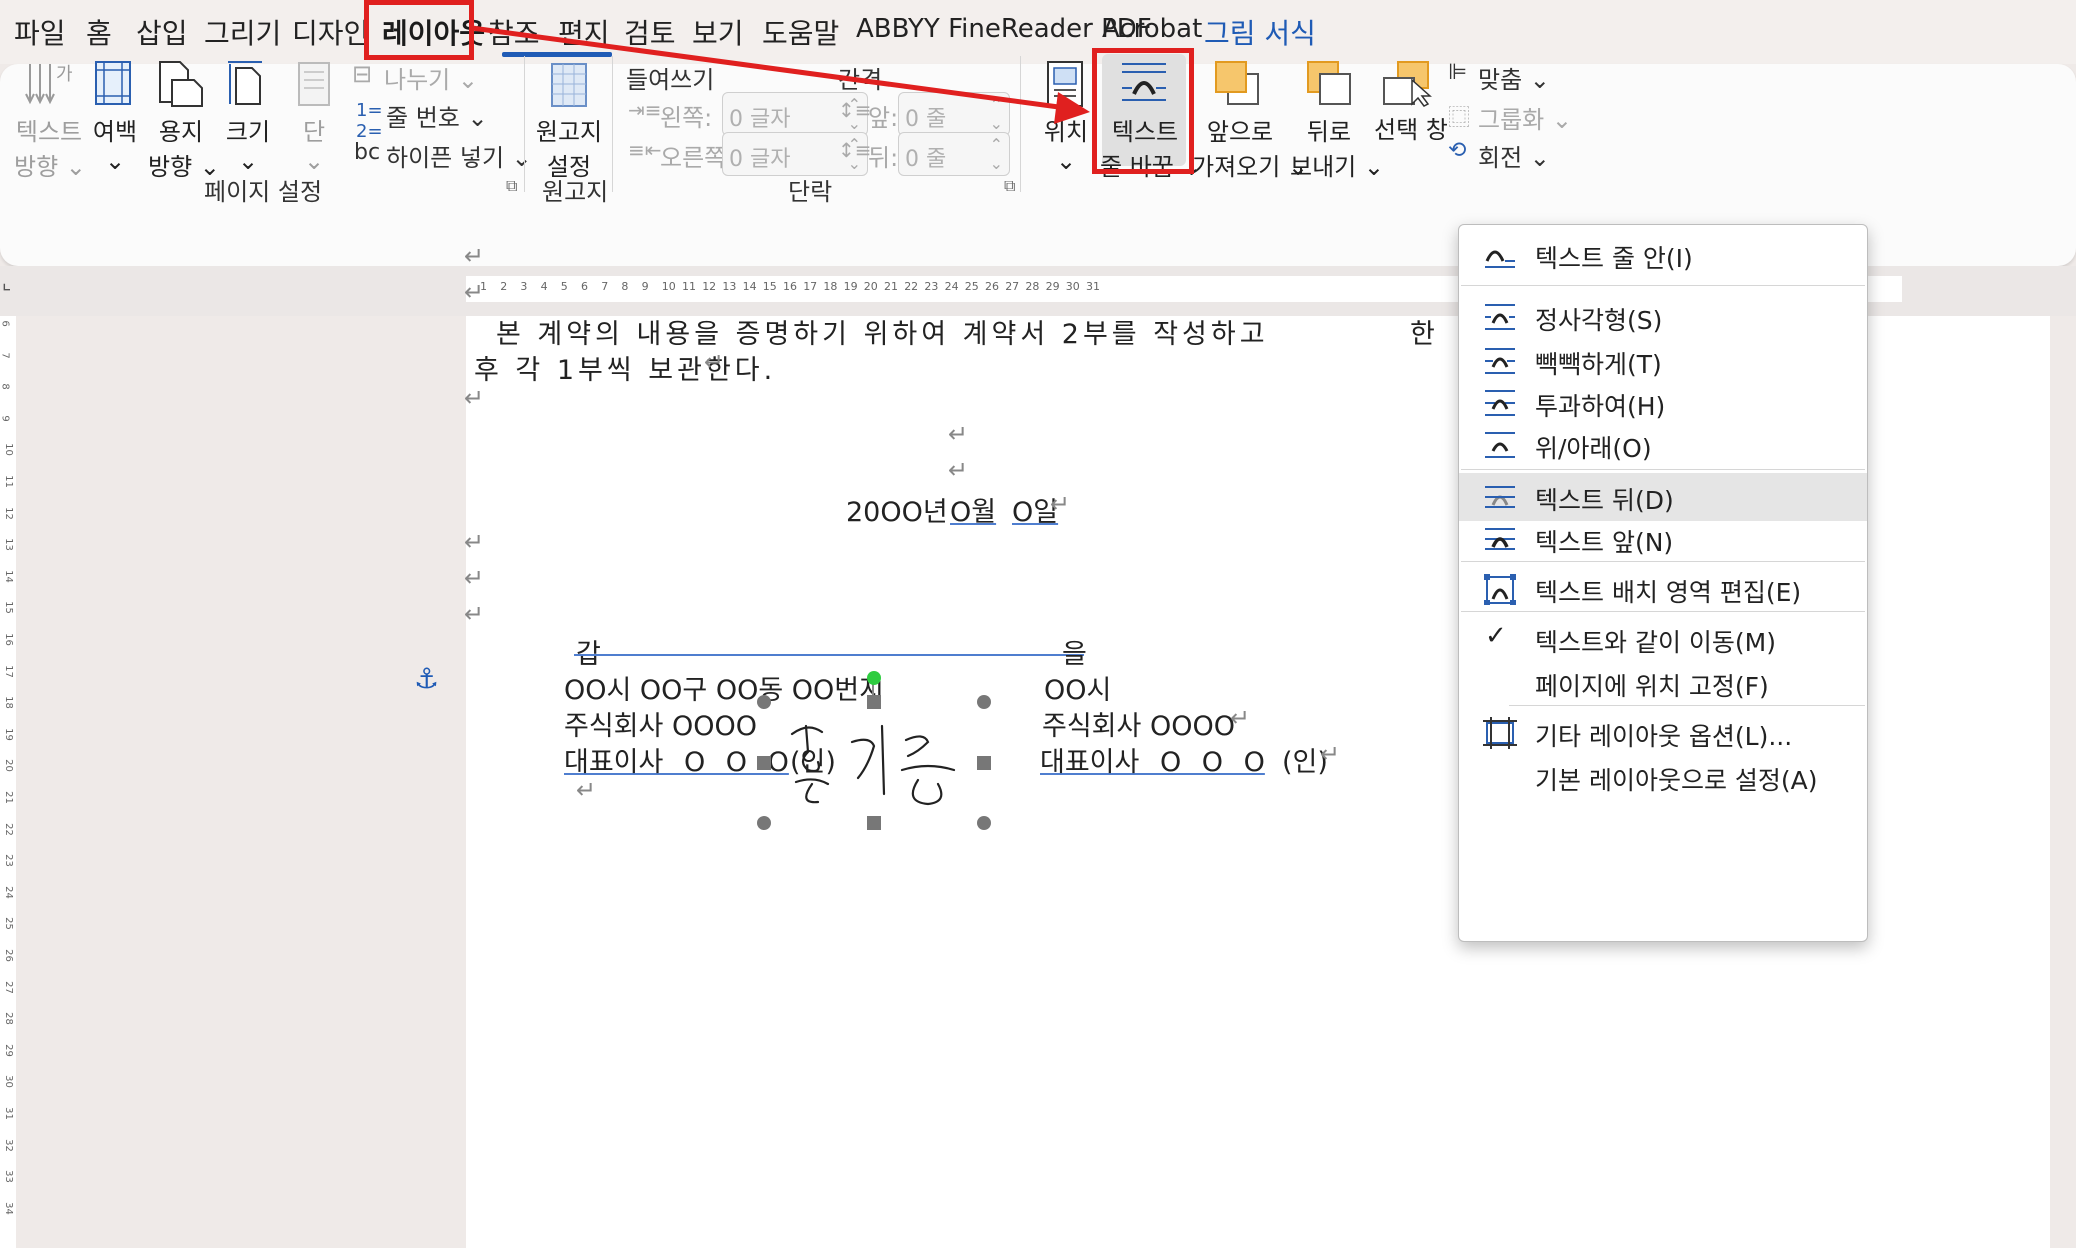  Describe the element at coordinates (564, 286) in the screenshot. I see `ruler-number: 5` at that location.